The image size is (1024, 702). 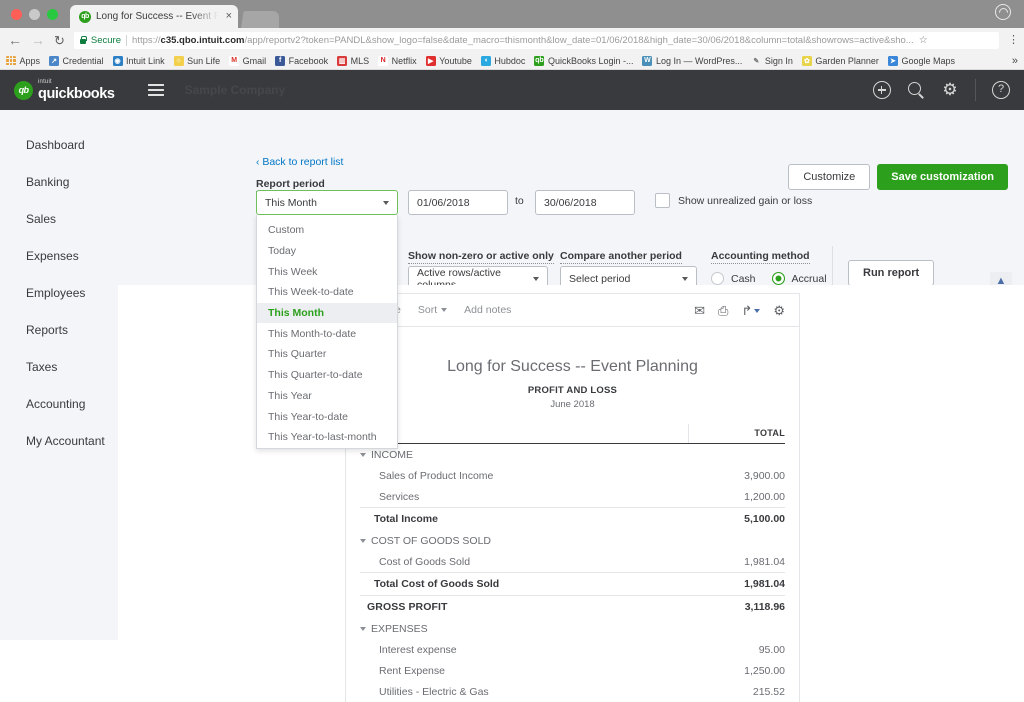 What do you see at coordinates (1003, 12) in the screenshot?
I see `profile-avatar-icon` at bounding box center [1003, 12].